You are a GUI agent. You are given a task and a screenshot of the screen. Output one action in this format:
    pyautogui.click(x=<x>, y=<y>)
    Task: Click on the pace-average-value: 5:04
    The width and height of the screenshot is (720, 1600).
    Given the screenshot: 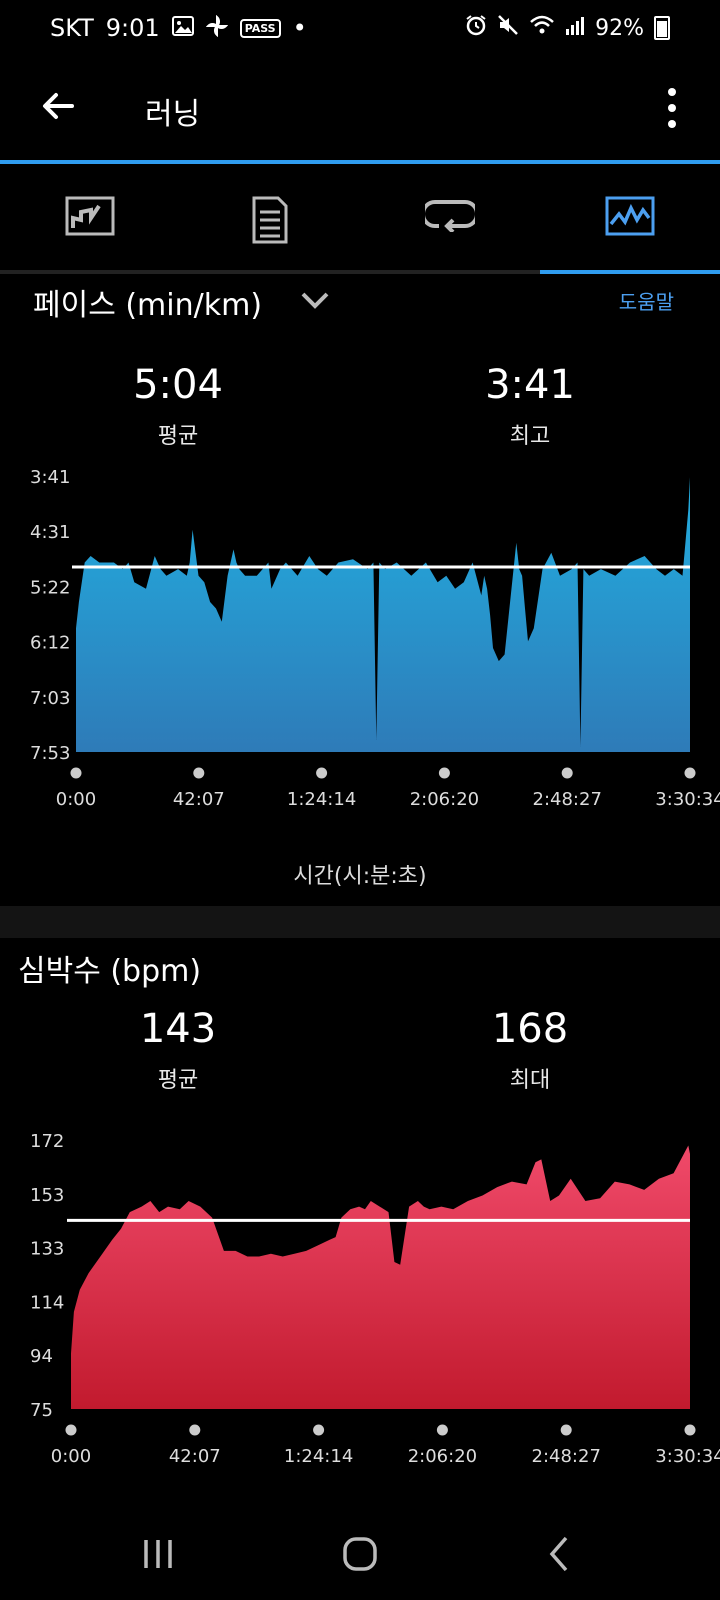 What is the action you would take?
    pyautogui.click(x=178, y=385)
    